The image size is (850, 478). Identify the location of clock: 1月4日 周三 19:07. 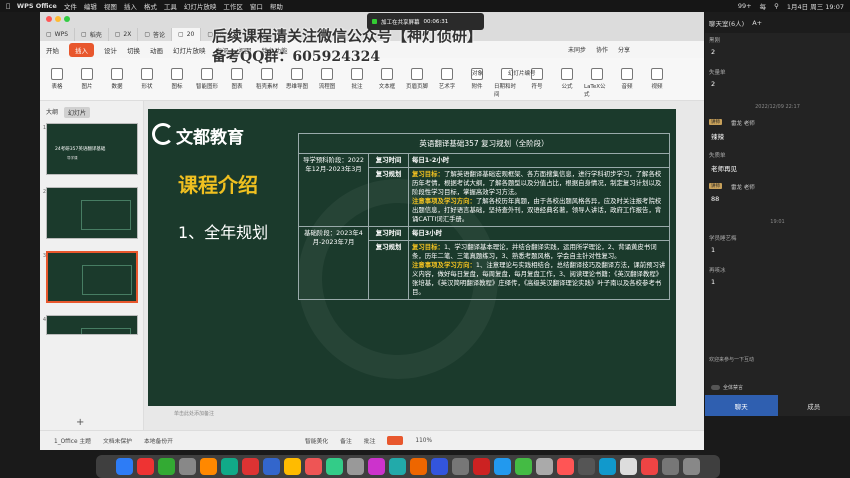
(815, 6).